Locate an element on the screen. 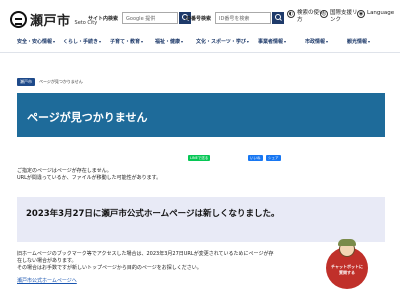  nav-item-business: 事業者情報 is located at coordinates (272, 41).